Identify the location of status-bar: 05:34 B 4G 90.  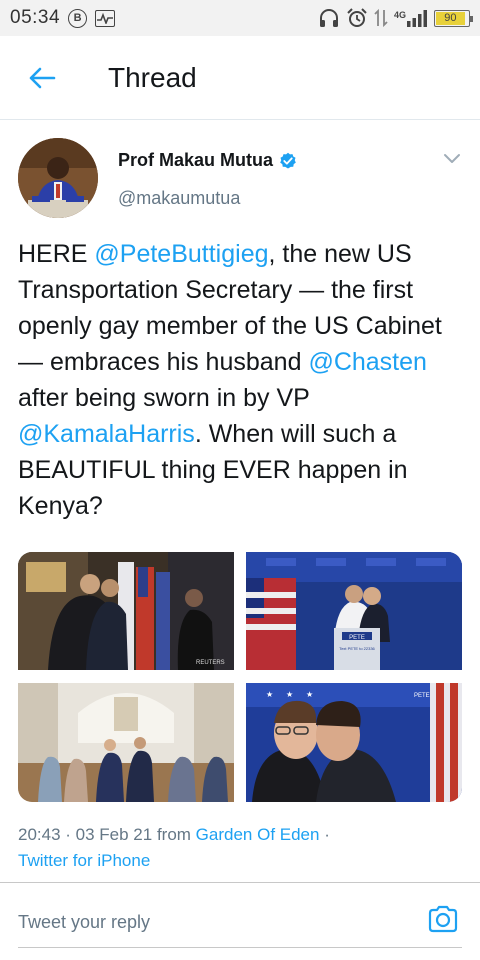
(240, 18).